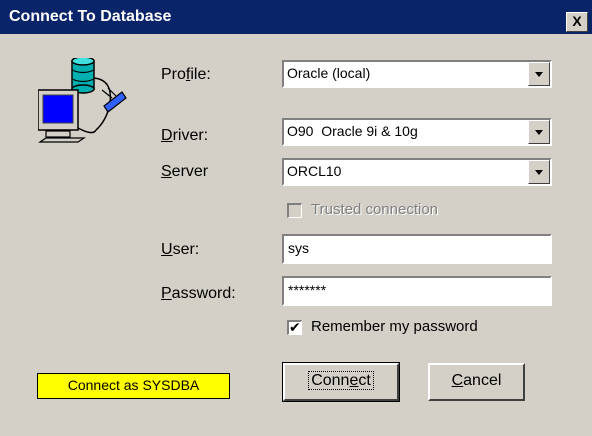  Describe the element at coordinates (314, 171) in the screenshot. I see `server-value: ORCL10` at that location.